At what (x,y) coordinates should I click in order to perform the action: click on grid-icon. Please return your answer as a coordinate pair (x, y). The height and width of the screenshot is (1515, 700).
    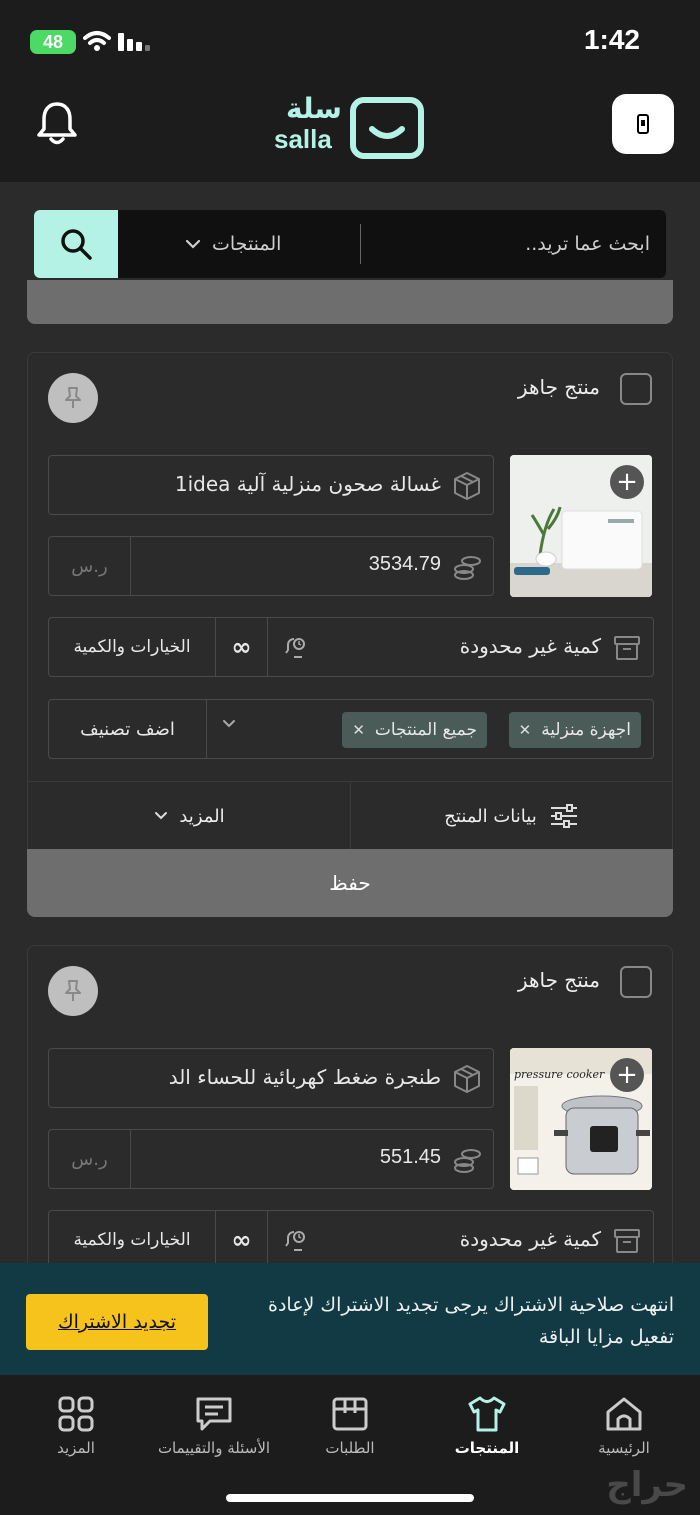
    Looking at the image, I should click on (76, 1414).